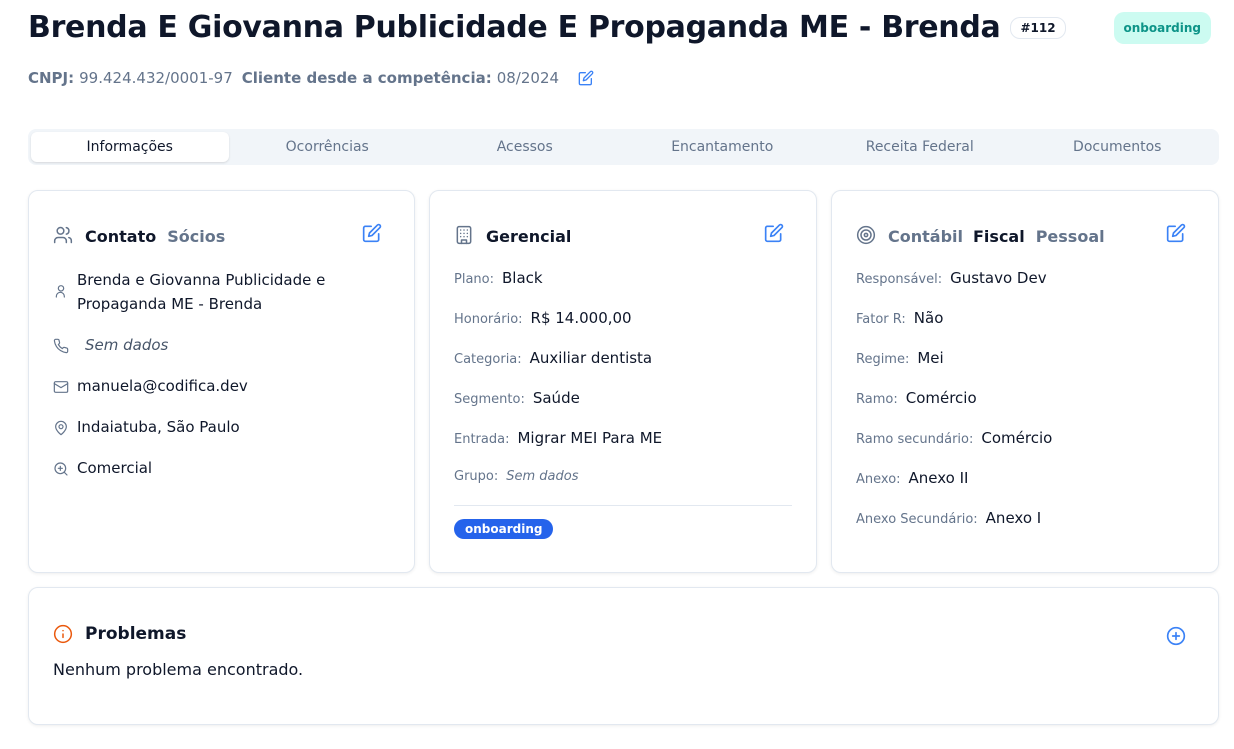 The width and height of the screenshot is (1234, 749). Describe the element at coordinates (591, 358) in the screenshot. I see `category-value: Auxiliar dentista` at that location.